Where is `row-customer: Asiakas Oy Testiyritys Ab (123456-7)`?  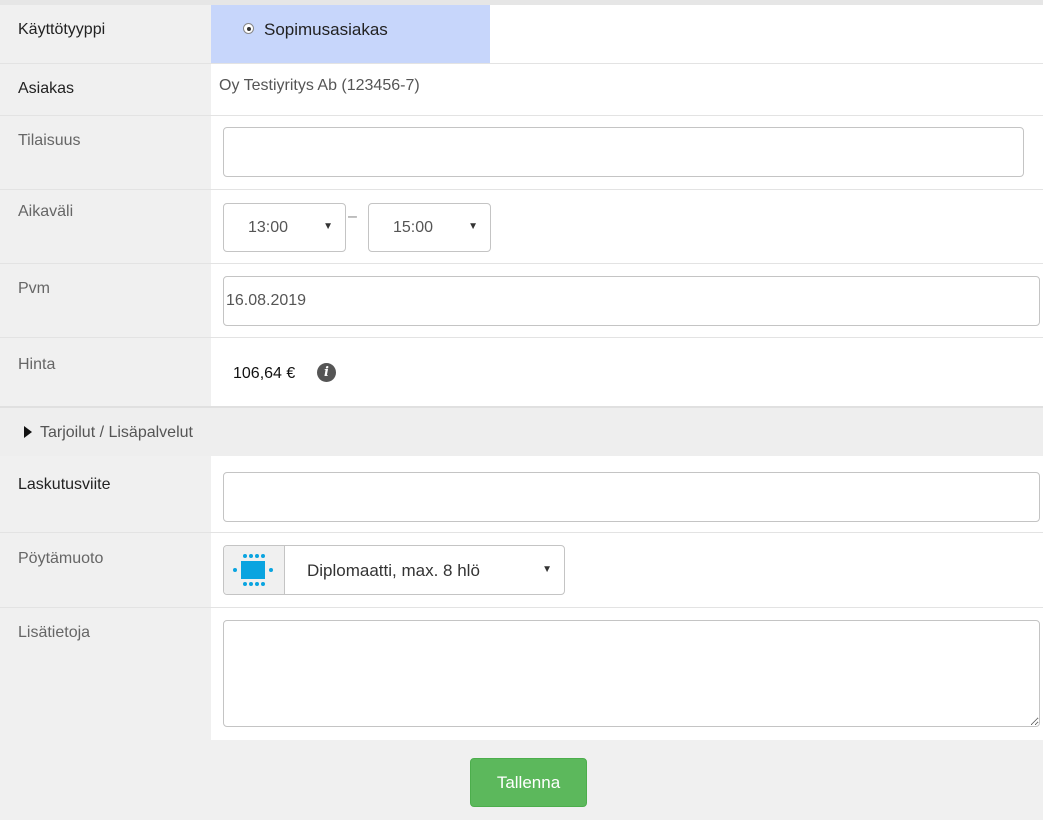 row-customer: Asiakas Oy Testiyritys Ab (123456-7) is located at coordinates (521, 90).